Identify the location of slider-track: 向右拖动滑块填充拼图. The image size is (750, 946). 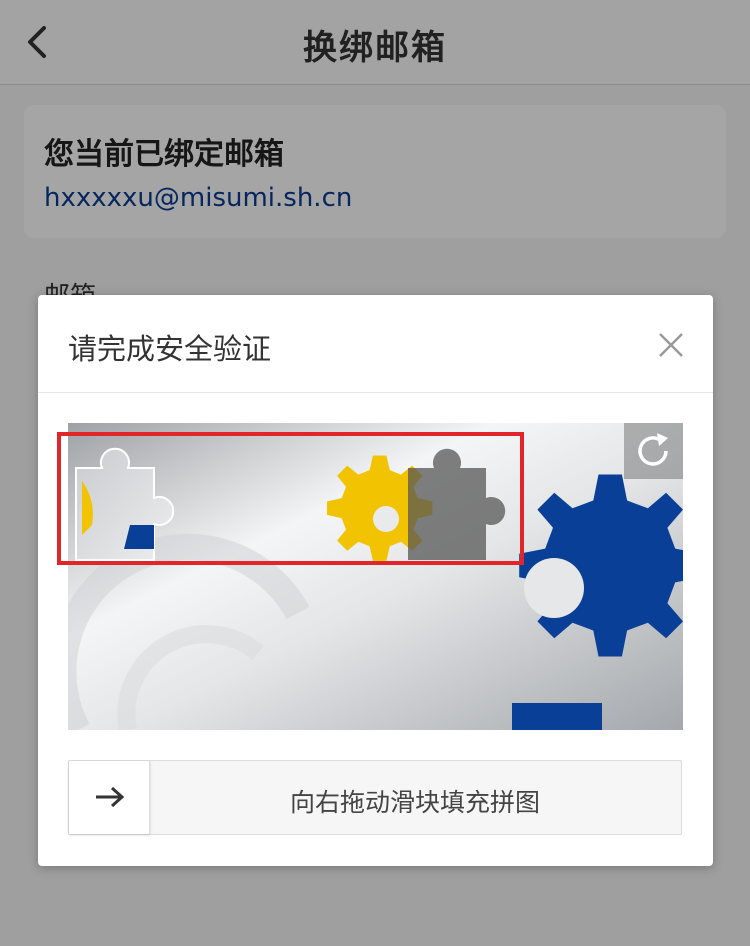
(375, 797).